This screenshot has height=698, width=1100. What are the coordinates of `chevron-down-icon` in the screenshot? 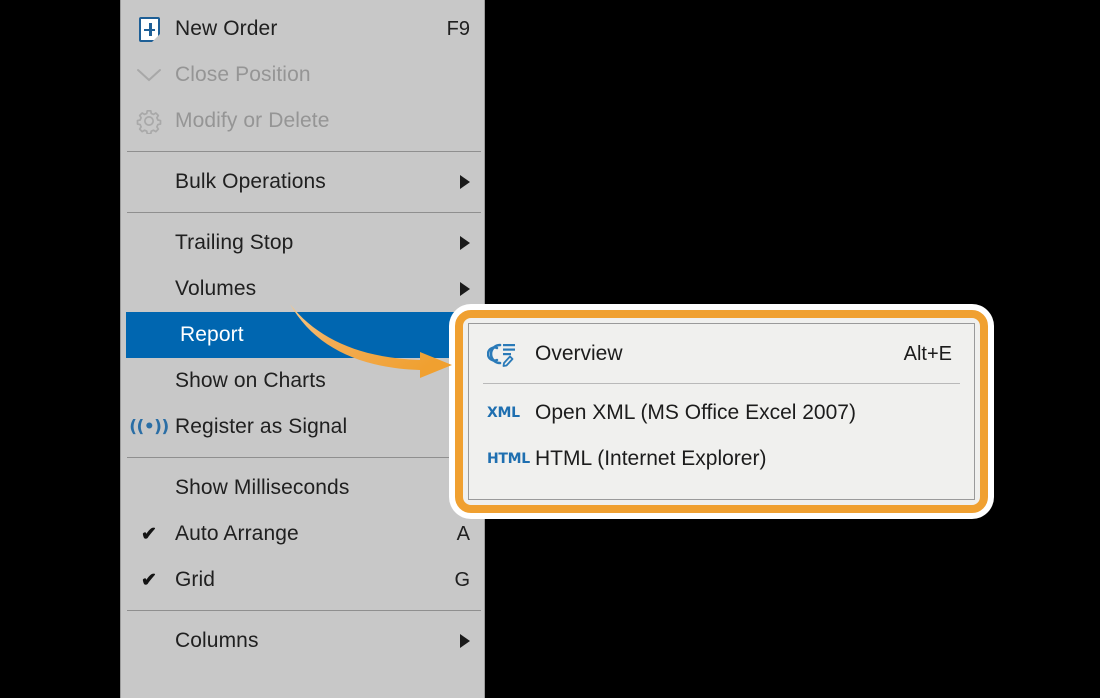 It's located at (149, 75).